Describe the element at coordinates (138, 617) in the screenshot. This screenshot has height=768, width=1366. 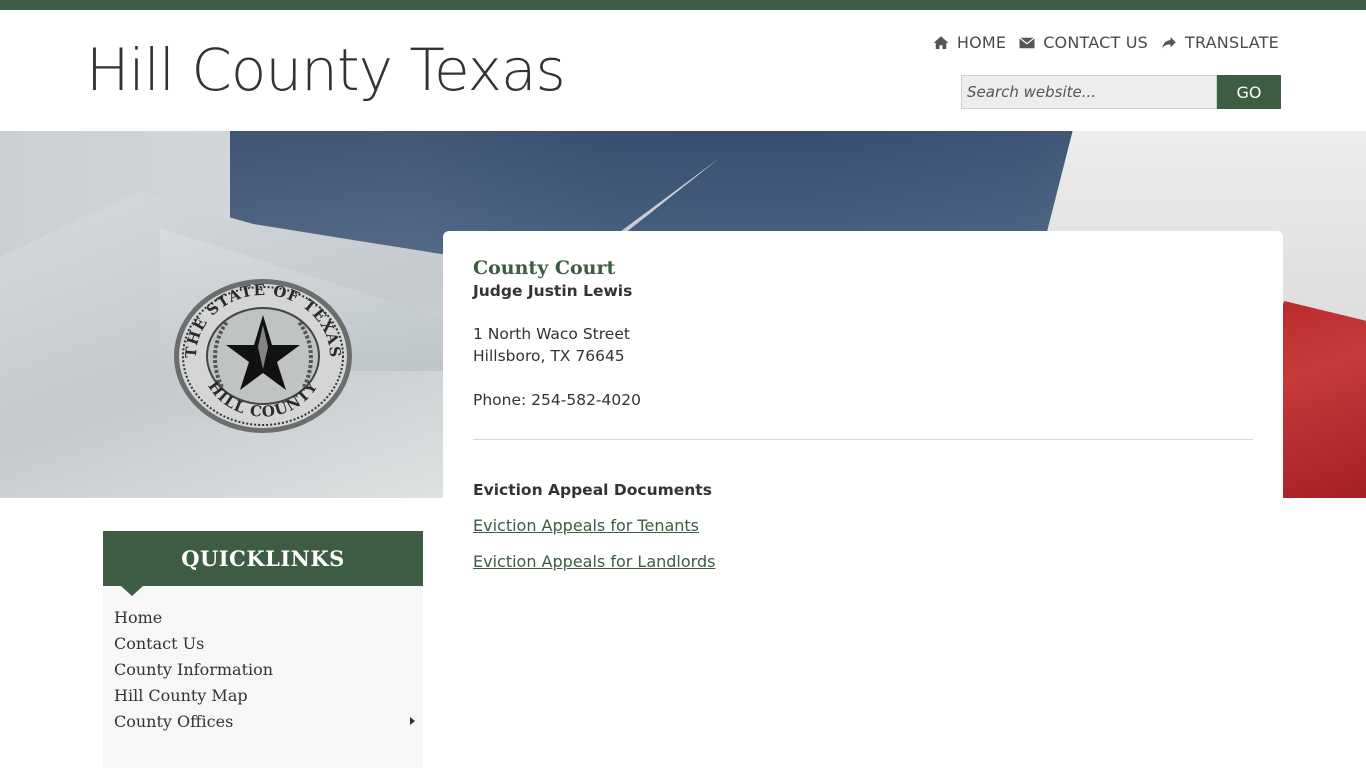
I see `quicklink-label: Home` at that location.